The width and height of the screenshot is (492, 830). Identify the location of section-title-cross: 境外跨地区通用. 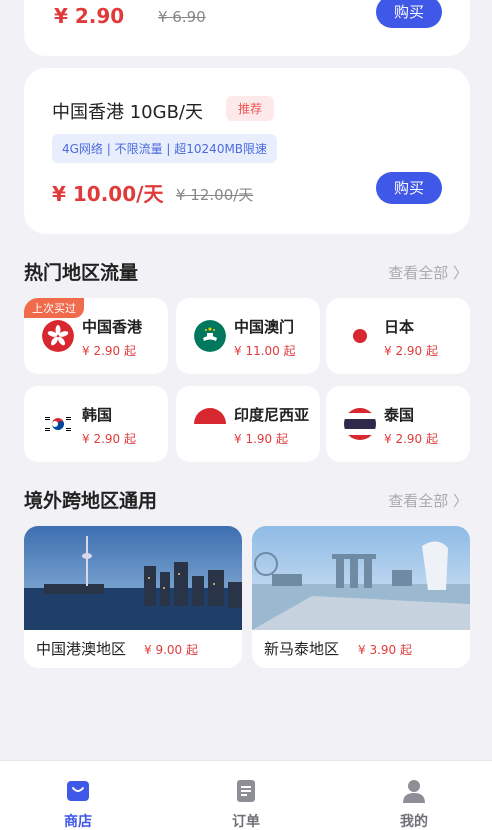
(91, 501).